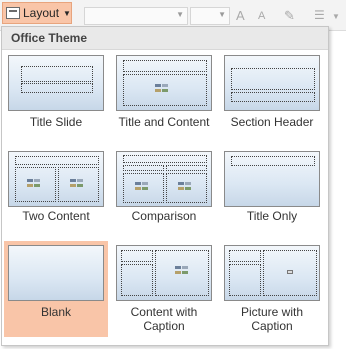 This screenshot has height=349, width=346. Describe the element at coordinates (272, 122) in the screenshot. I see `layout-label: Section Header` at that location.